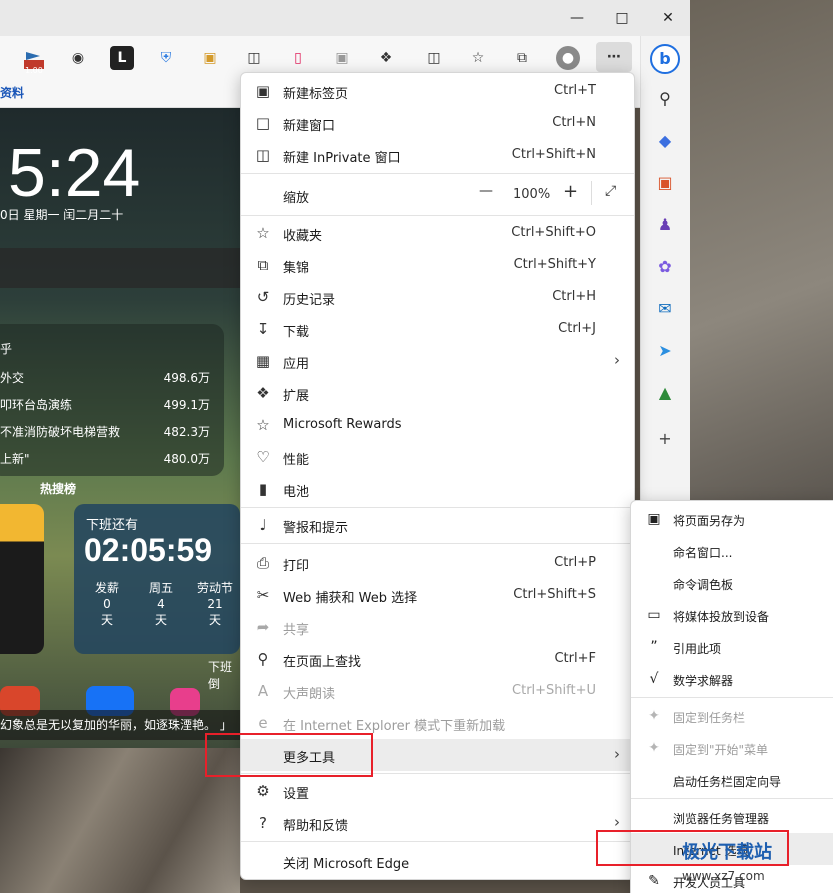 This screenshot has height=893, width=833. I want to click on menu-item-shortcut: Ctrl+Shift+U, so click(554, 690).